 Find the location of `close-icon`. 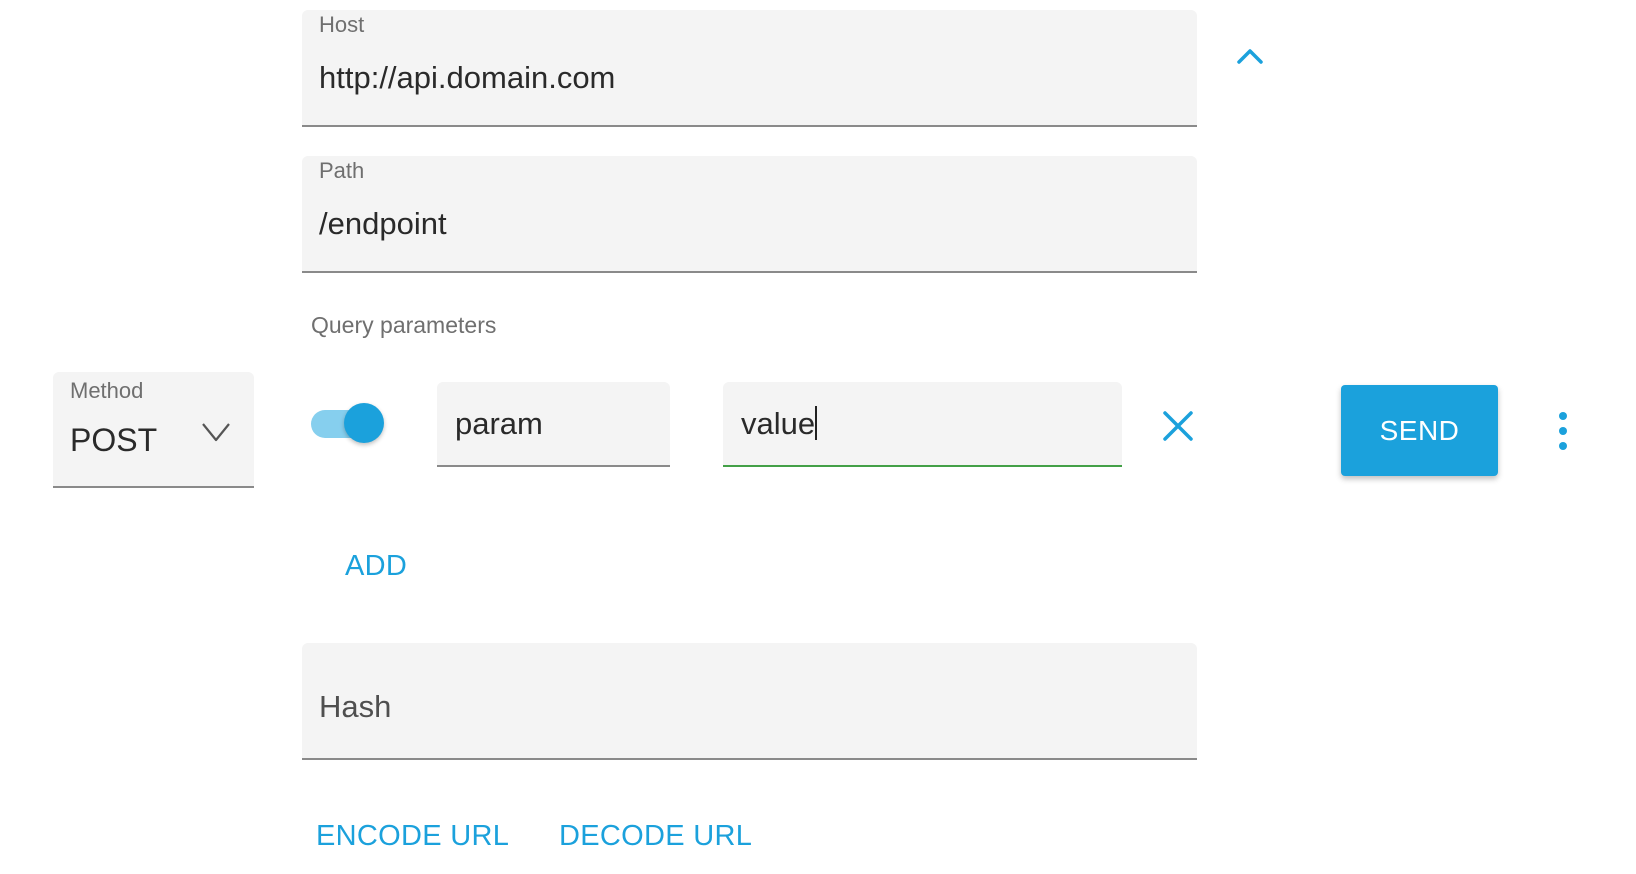

close-icon is located at coordinates (1178, 426).